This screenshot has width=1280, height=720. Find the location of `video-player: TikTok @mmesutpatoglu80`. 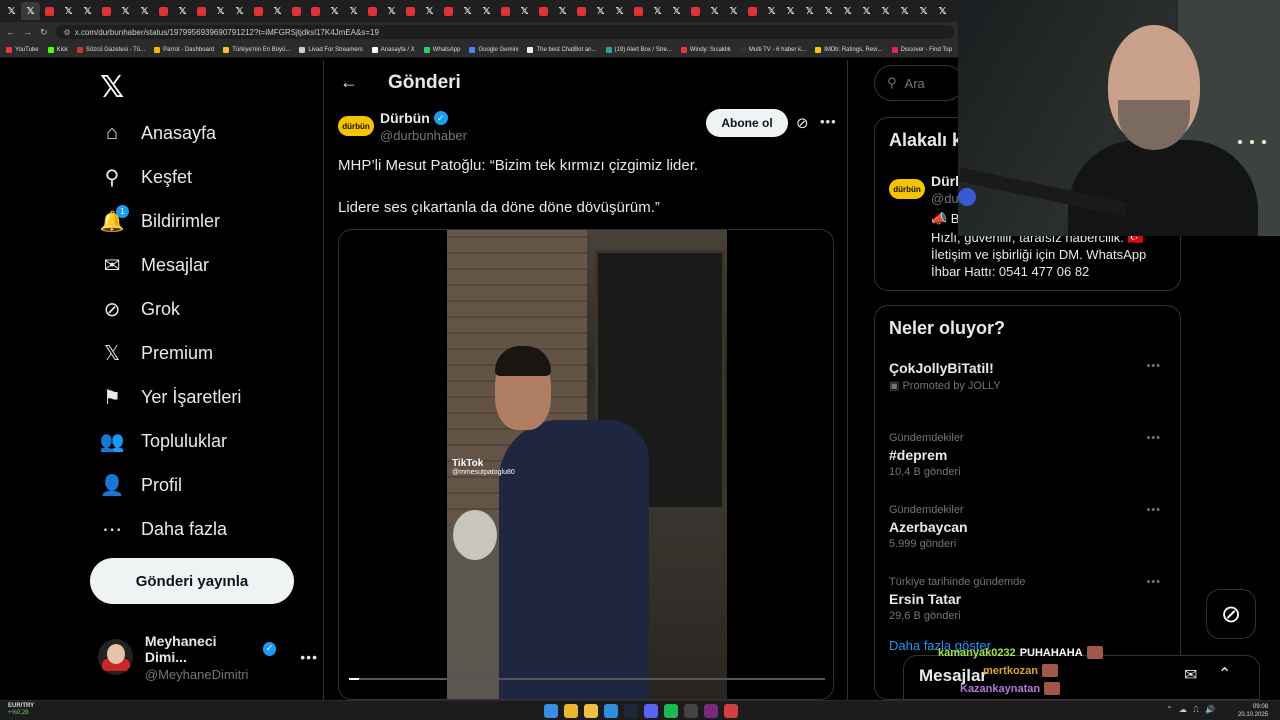

video-player: TikTok @mmesutpatoglu80 is located at coordinates (587, 464).